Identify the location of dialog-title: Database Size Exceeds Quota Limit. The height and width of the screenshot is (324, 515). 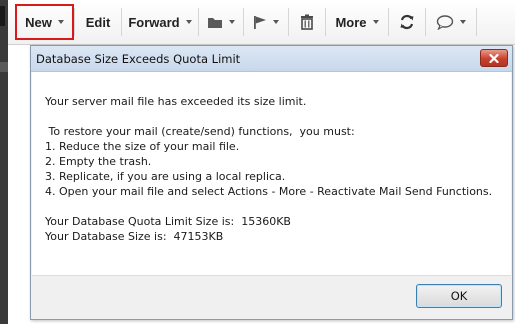
(138, 59).